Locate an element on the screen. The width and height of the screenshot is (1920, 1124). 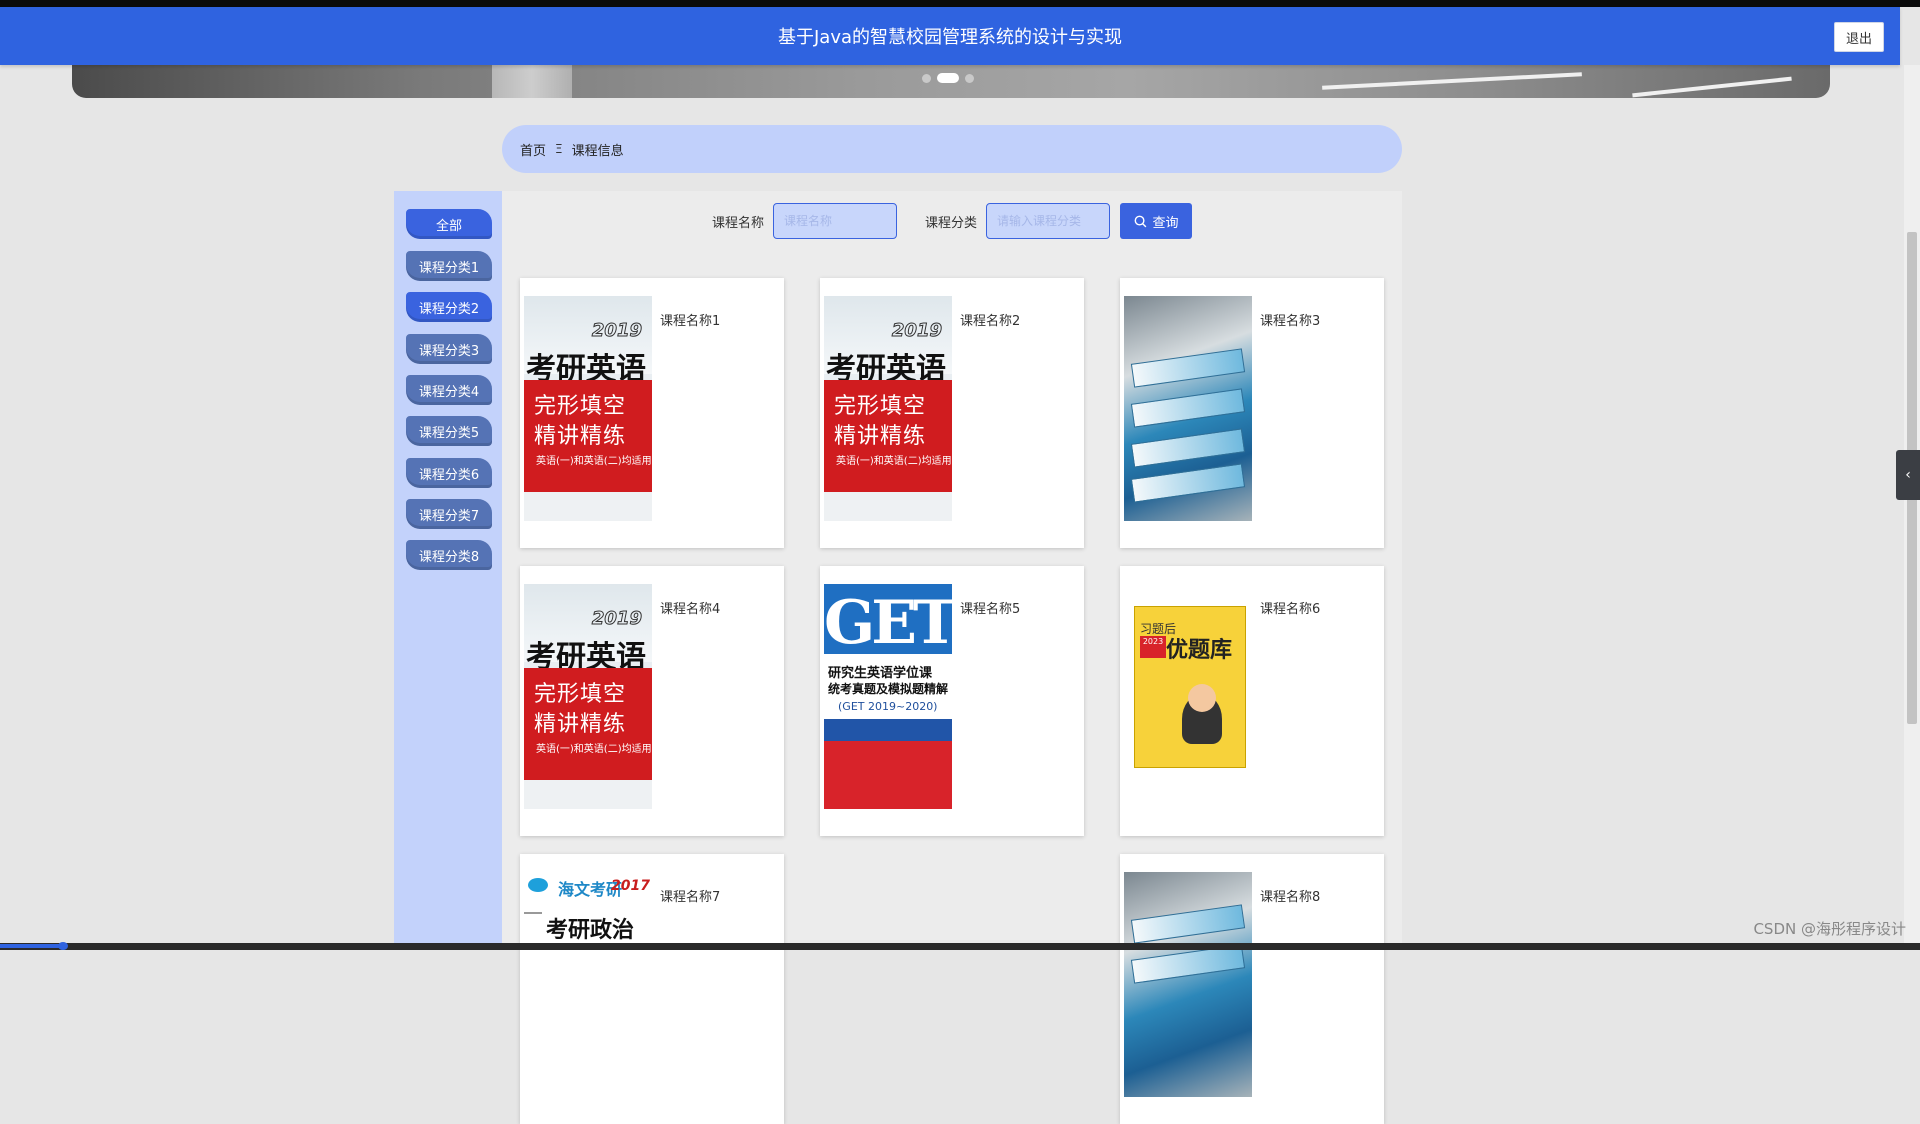
course-cover-image: 习题后 2023 优题库 is located at coordinates (1188, 696).